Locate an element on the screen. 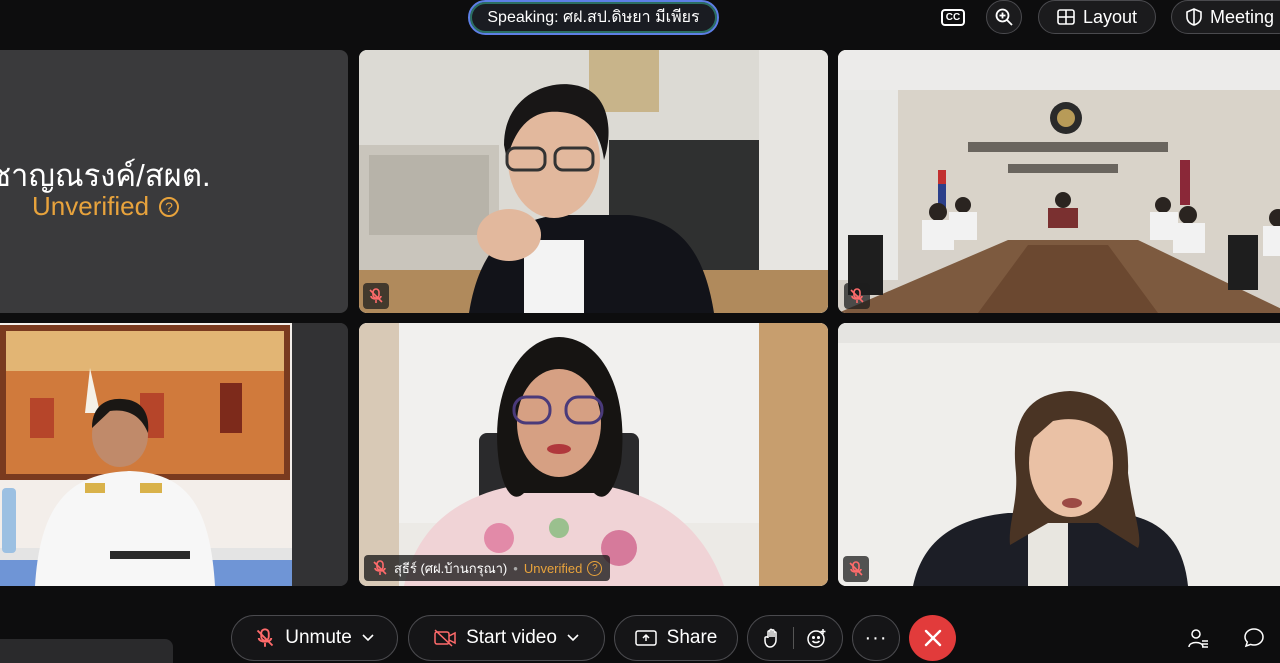 The image size is (1280, 663). start-video-label: Start video is located at coordinates (511, 637).